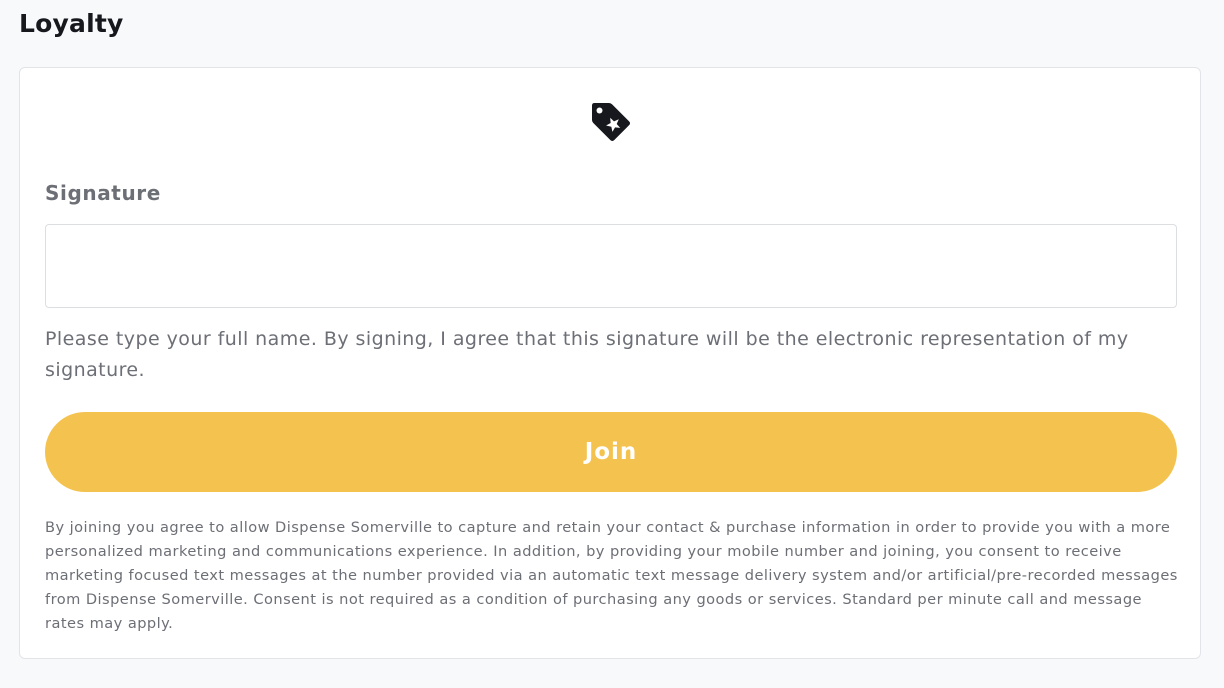  Describe the element at coordinates (71, 23) in the screenshot. I see `page-title: Loyalty` at that location.